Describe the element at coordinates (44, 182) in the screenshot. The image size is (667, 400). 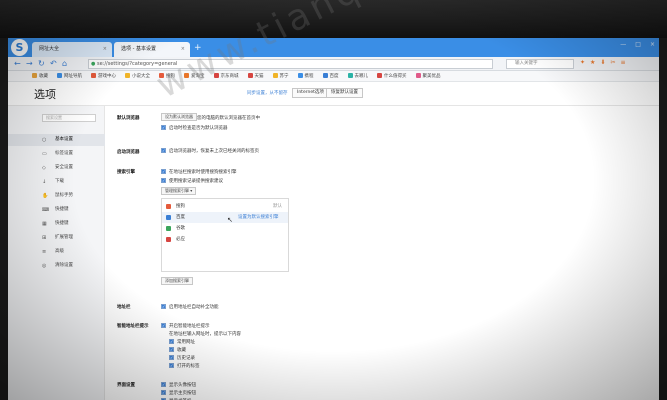
I see `sidebar-item-icon: ↓` at that location.